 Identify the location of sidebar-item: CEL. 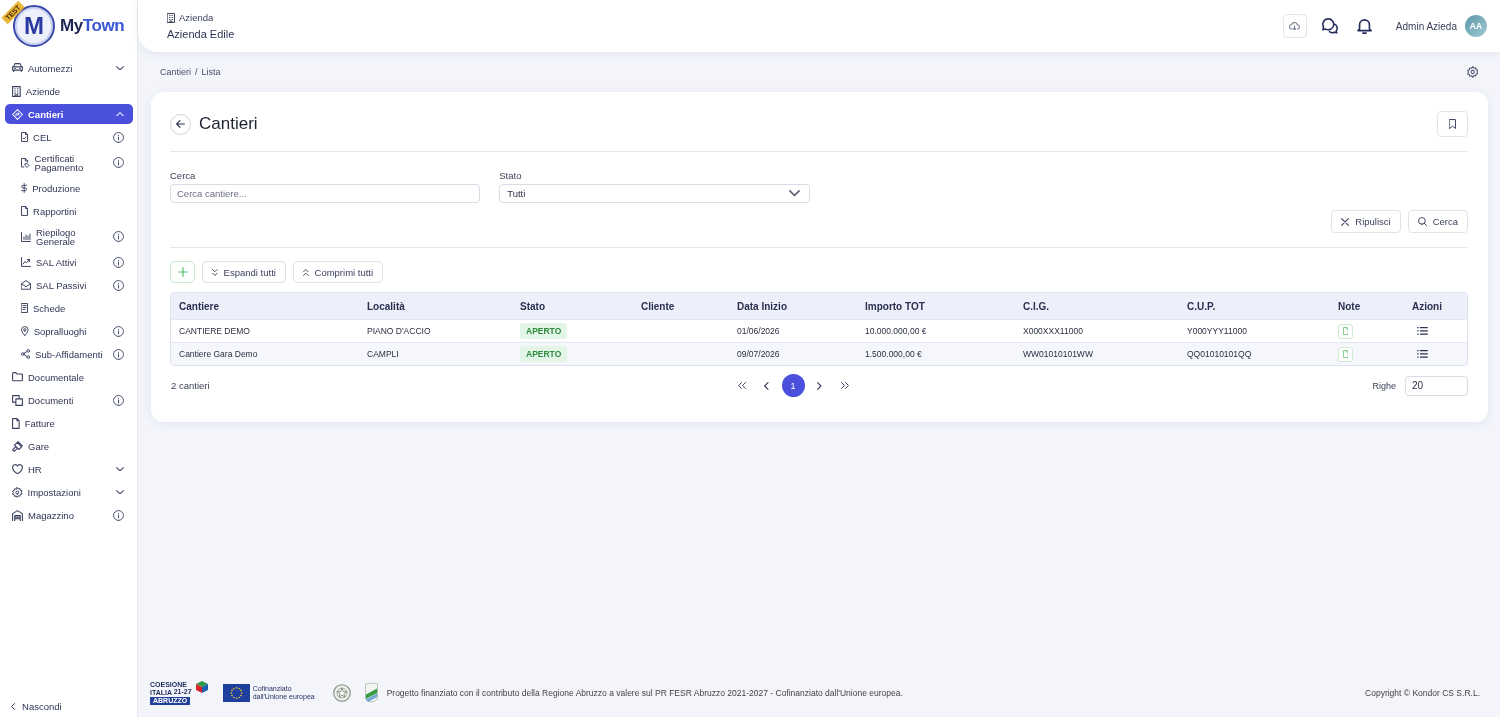
(69, 137).